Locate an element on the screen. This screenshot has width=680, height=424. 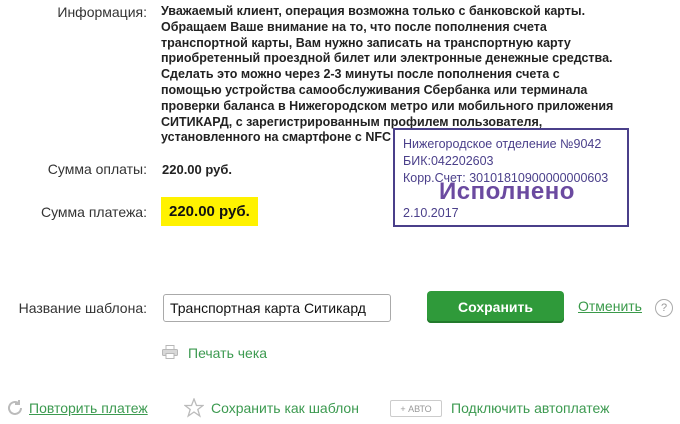
star-icon is located at coordinates (194, 408).